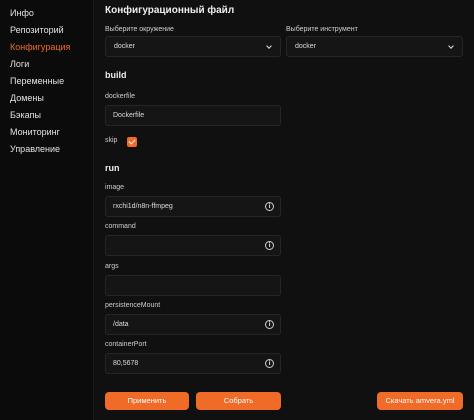 The width and height of the screenshot is (474, 420). I want to click on container-port-label: containerPort, so click(126, 344).